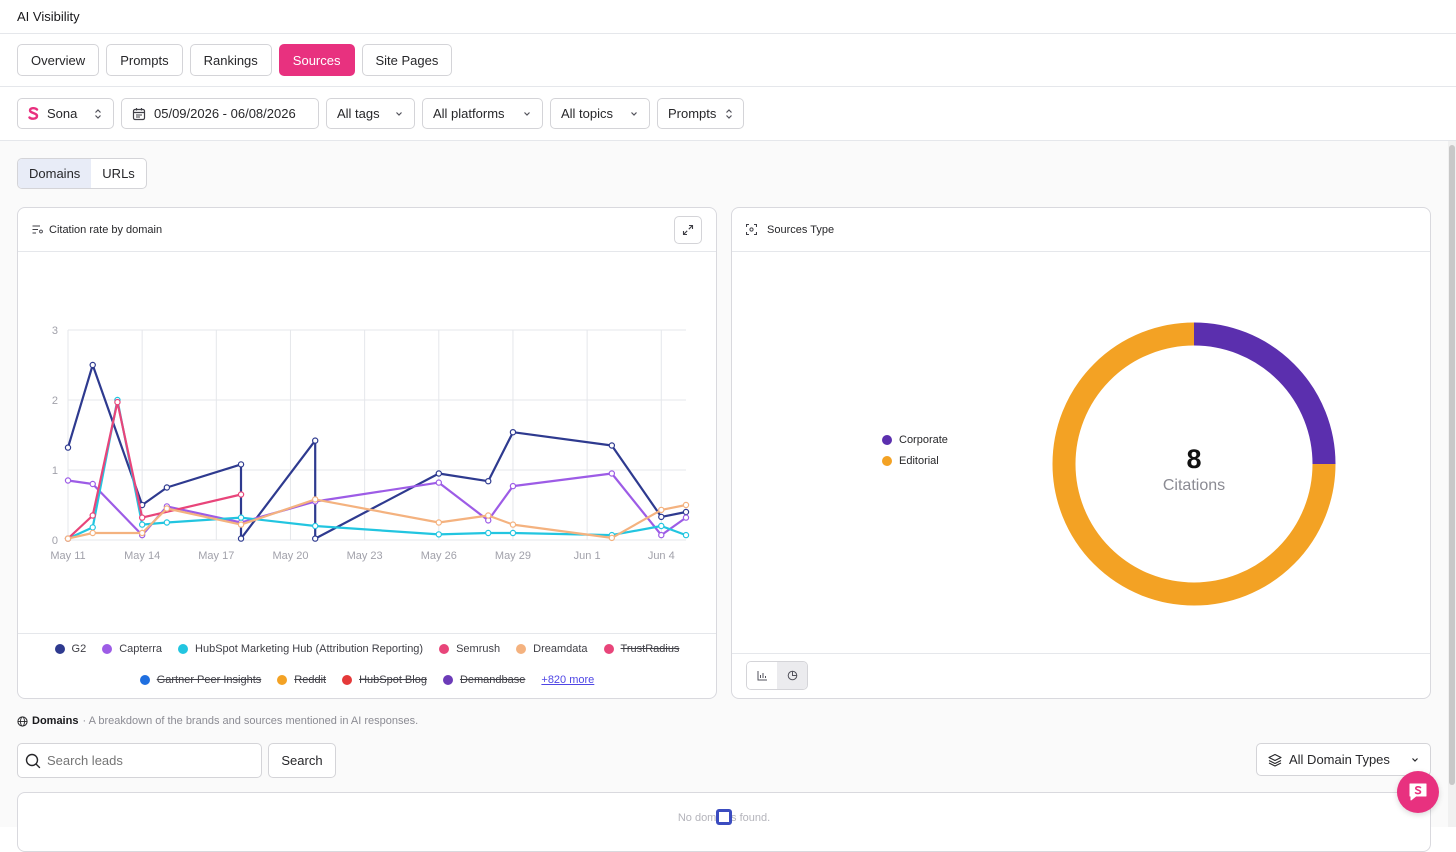 Image resolution: width=1456 pixels, height=852 pixels. I want to click on tab-site-pages: Site Pages, so click(407, 60).